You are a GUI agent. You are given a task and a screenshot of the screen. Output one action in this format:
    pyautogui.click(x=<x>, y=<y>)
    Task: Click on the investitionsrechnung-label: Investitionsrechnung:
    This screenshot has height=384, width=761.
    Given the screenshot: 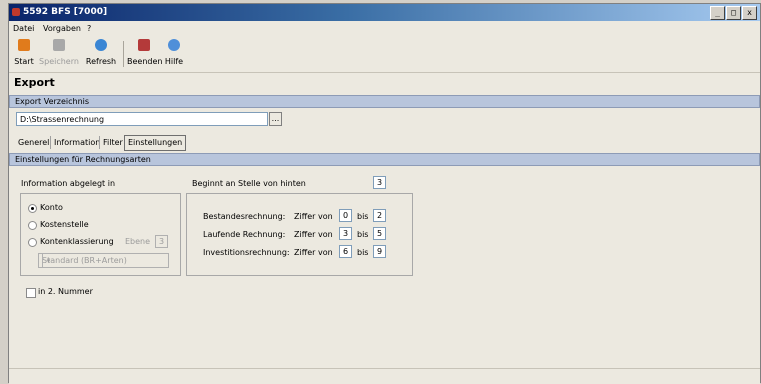 What is the action you would take?
    pyautogui.click(x=246, y=252)
    